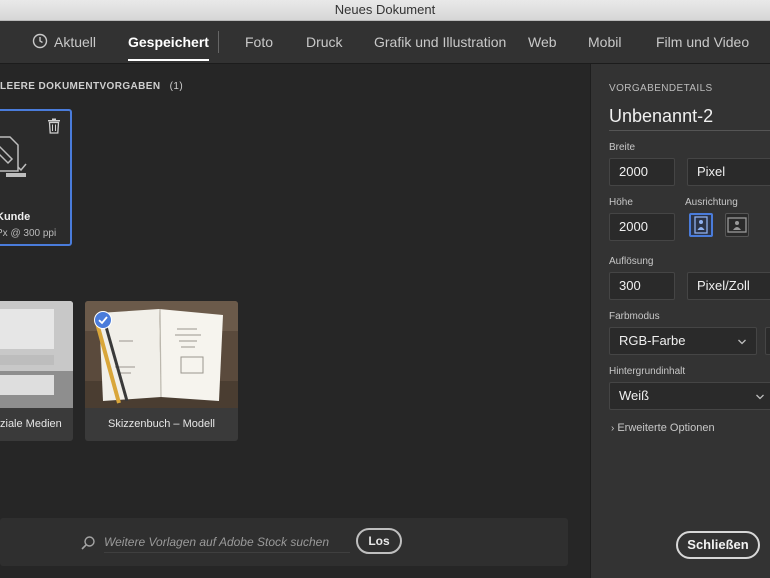 This screenshot has height=578, width=770. Describe the element at coordinates (75, 42) in the screenshot. I see `tab-aktuell: Aktuell` at that location.